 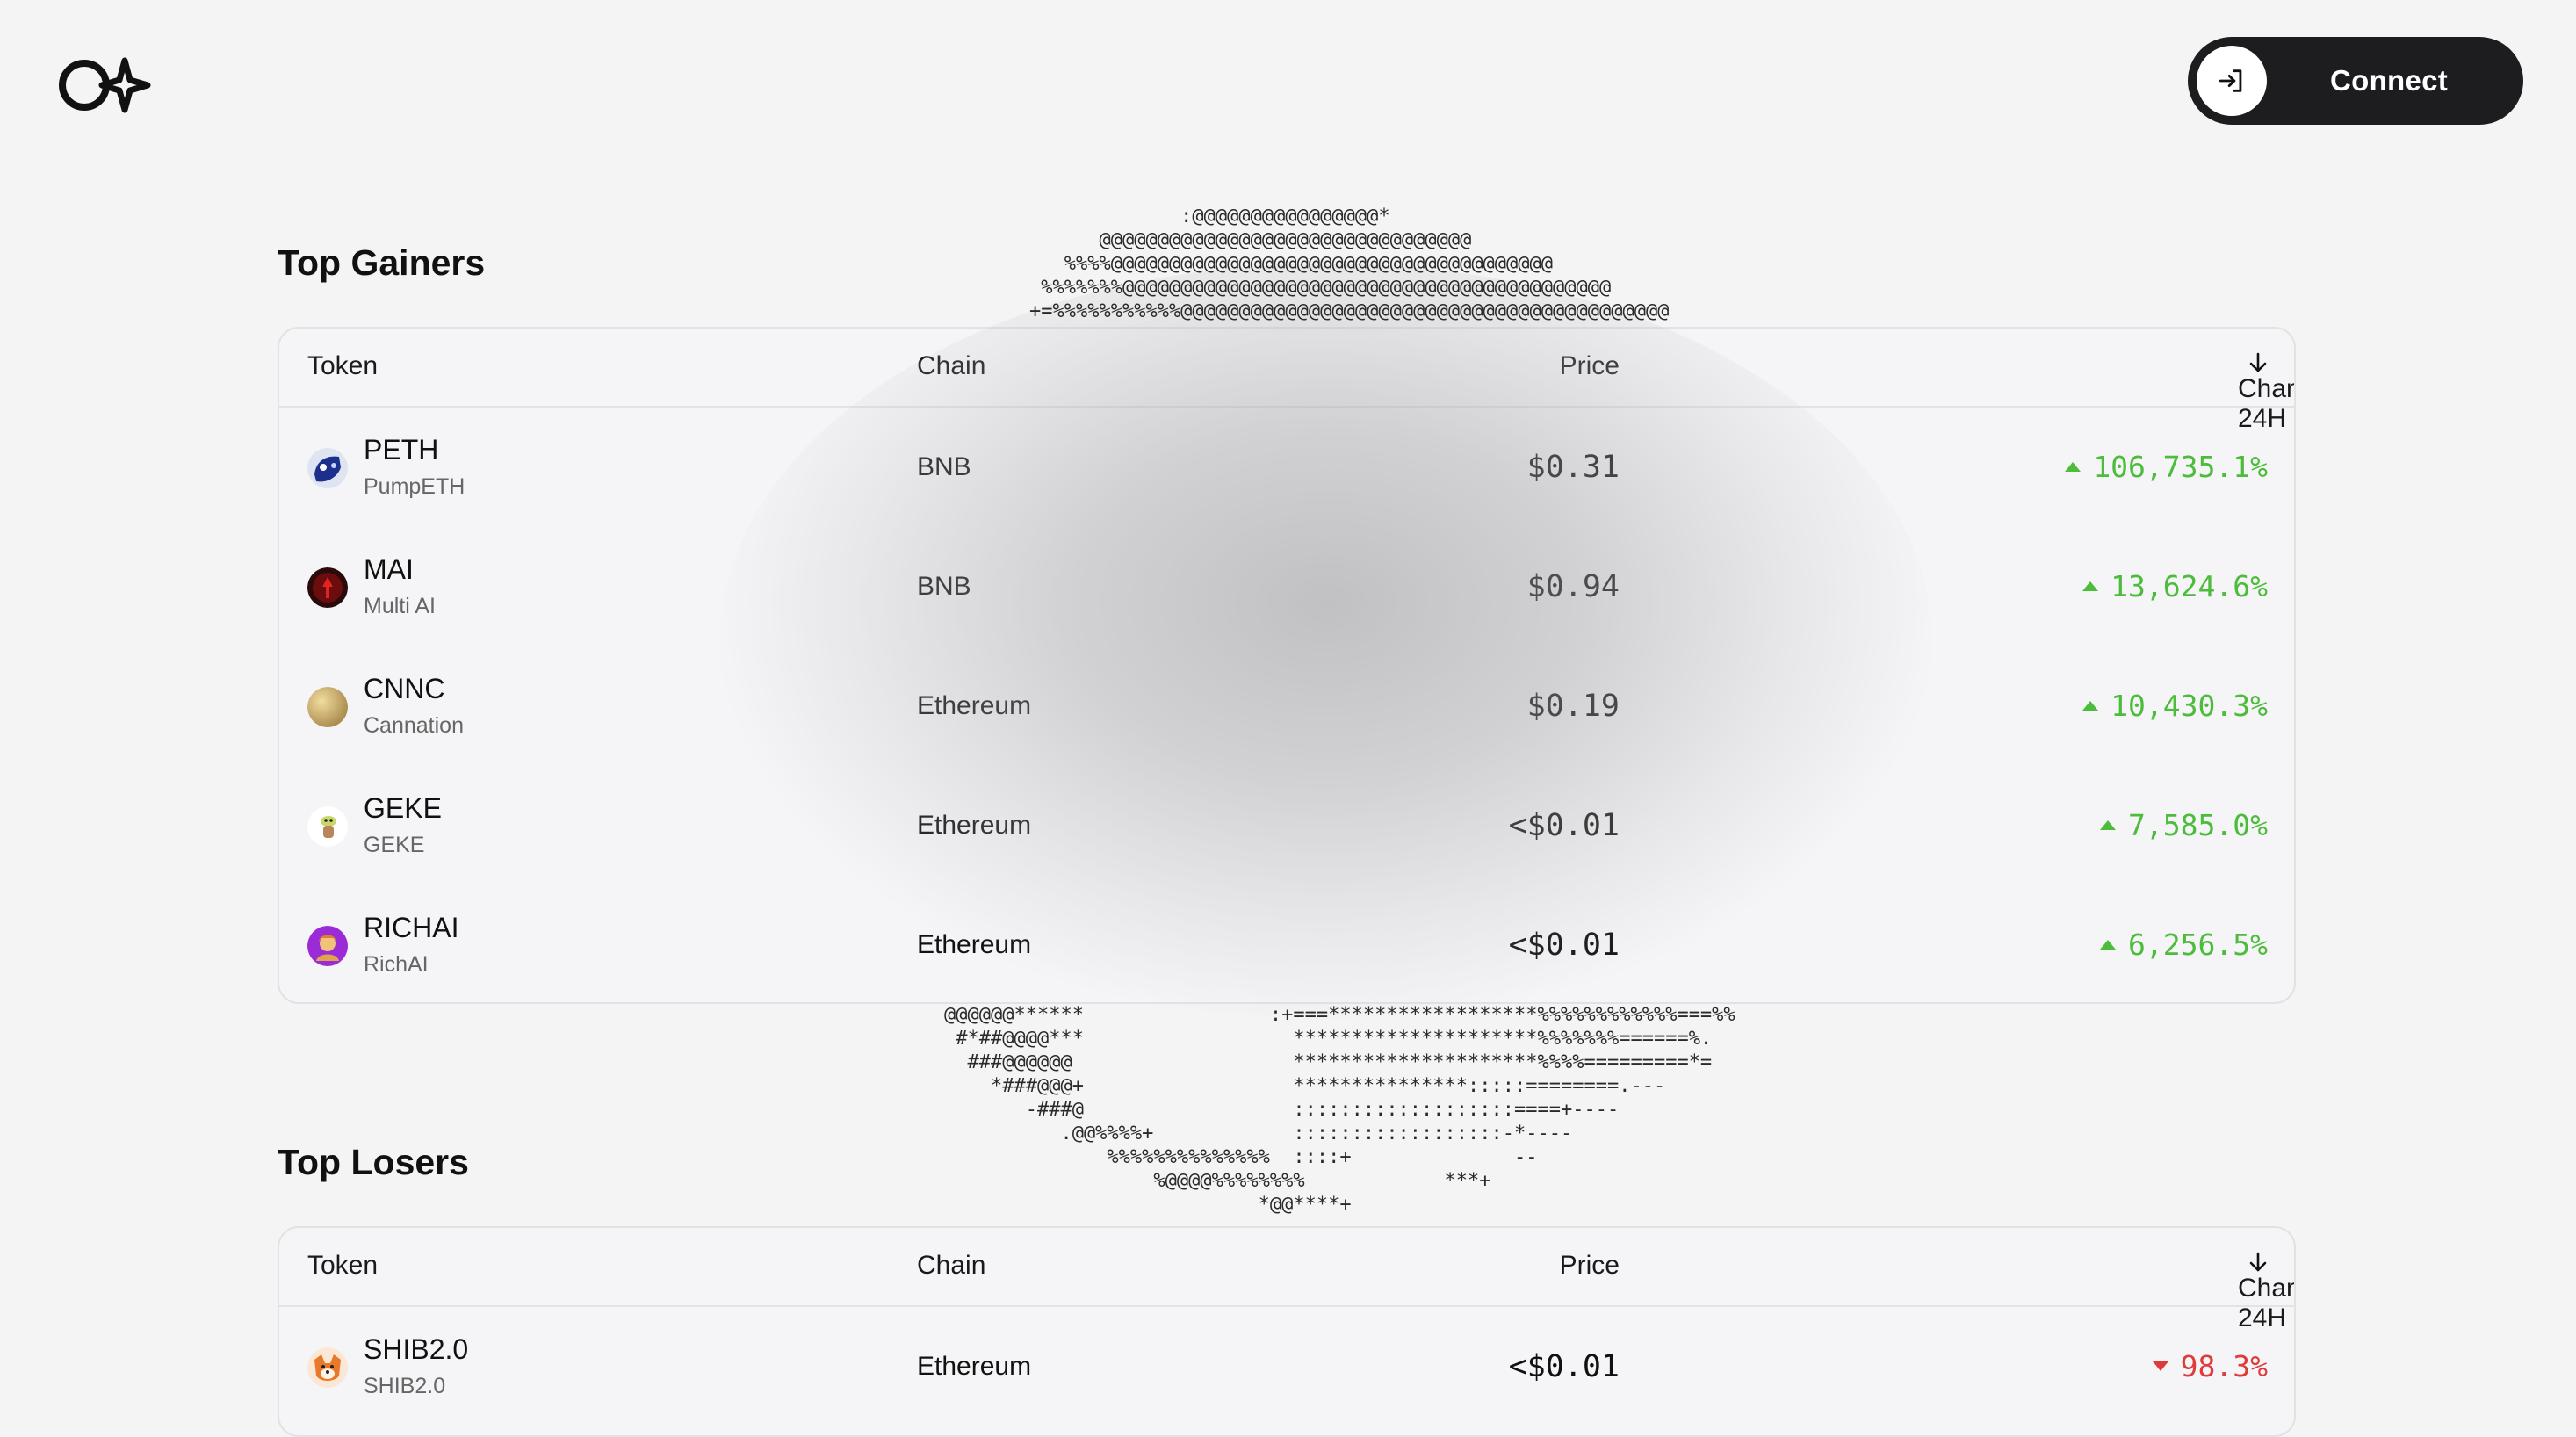 I want to click on table-row: PETH PumpETH BNB $0.31 106,735.1%, so click(x=1286, y=467).